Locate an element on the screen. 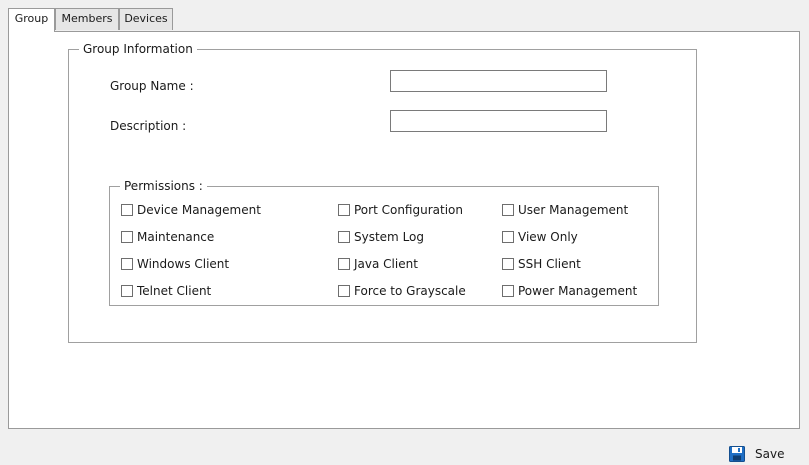 This screenshot has width=809, height=465. permission-label: Force to Grayscale is located at coordinates (410, 291).